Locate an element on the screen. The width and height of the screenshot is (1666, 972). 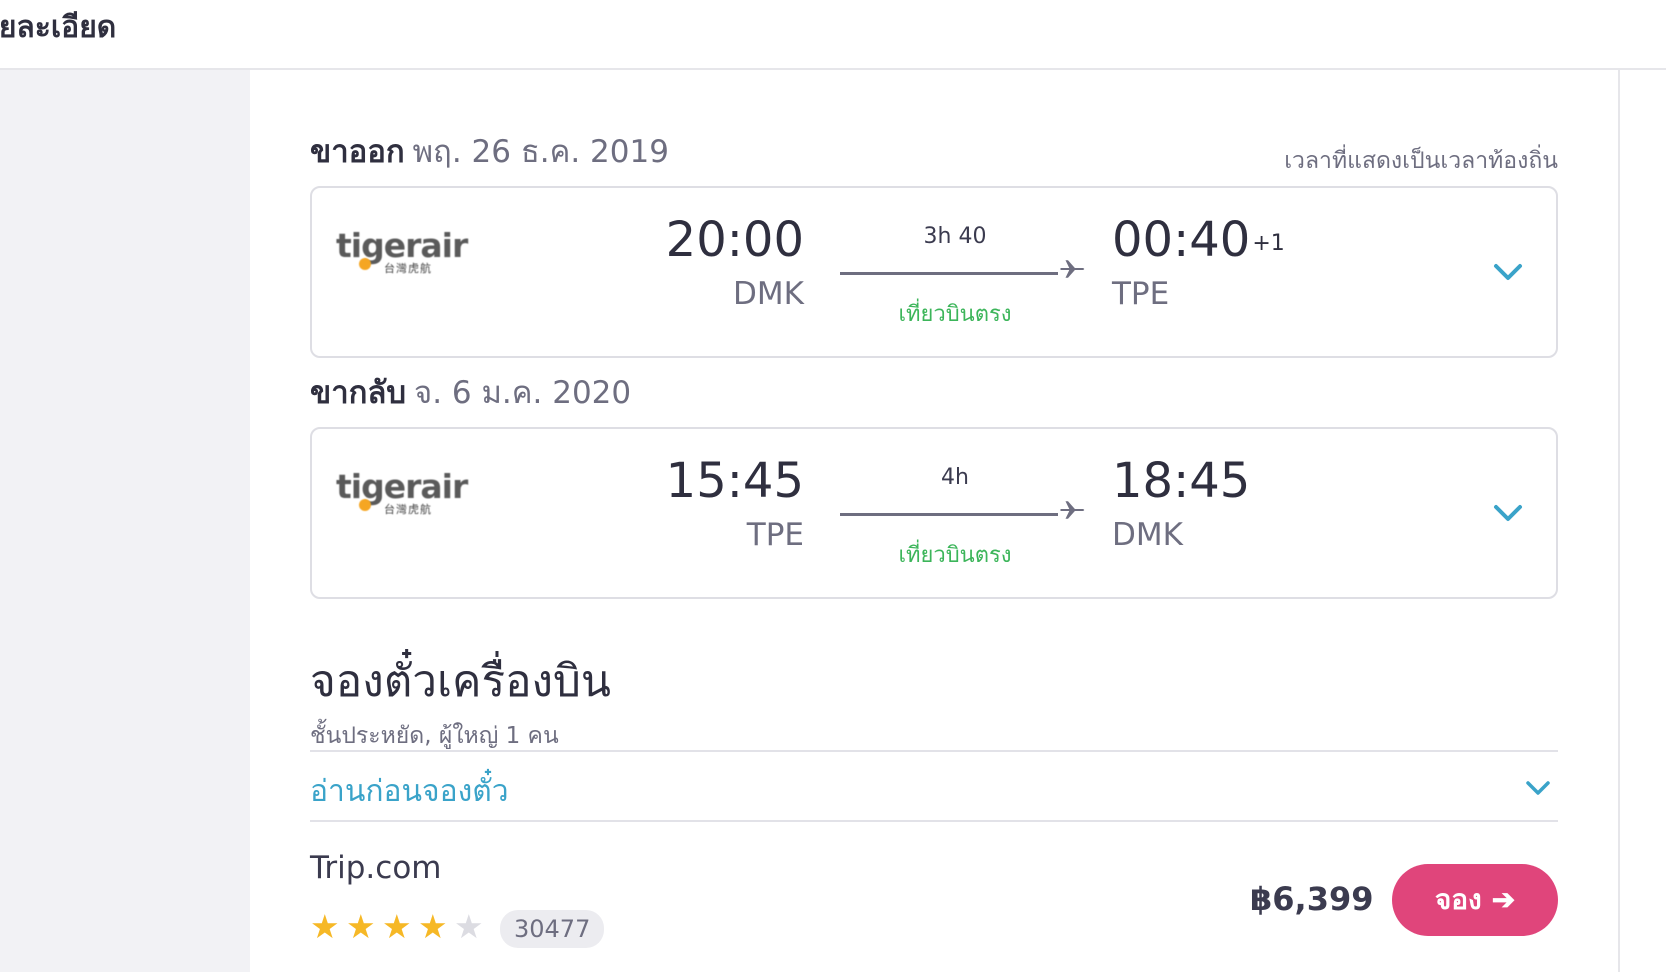
return-header: ขากลับ จ. 6 ม.ค. 2020 is located at coordinates (470, 392).